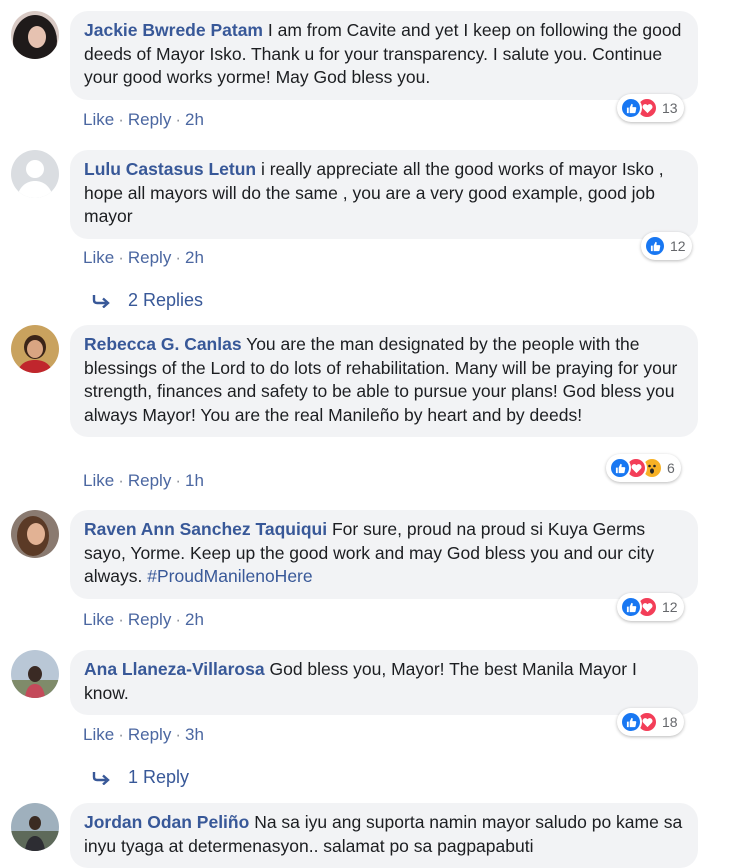  What do you see at coordinates (166, 300) in the screenshot?
I see `replies-count: 2 Replies` at bounding box center [166, 300].